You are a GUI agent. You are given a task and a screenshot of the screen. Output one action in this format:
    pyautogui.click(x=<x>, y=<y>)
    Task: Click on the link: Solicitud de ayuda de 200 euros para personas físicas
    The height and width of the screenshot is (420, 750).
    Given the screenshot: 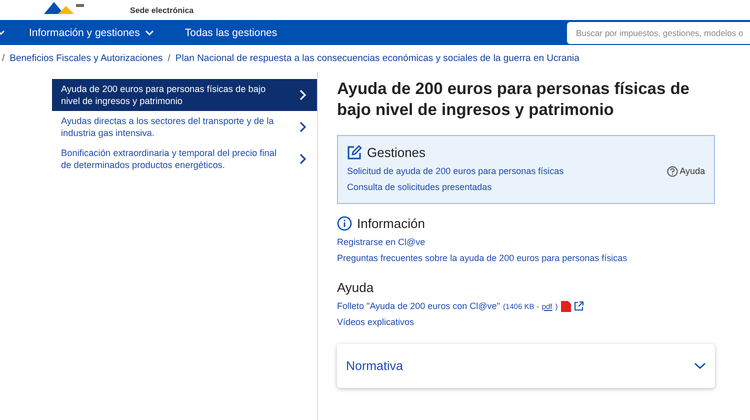 What is the action you would take?
    pyautogui.click(x=455, y=171)
    